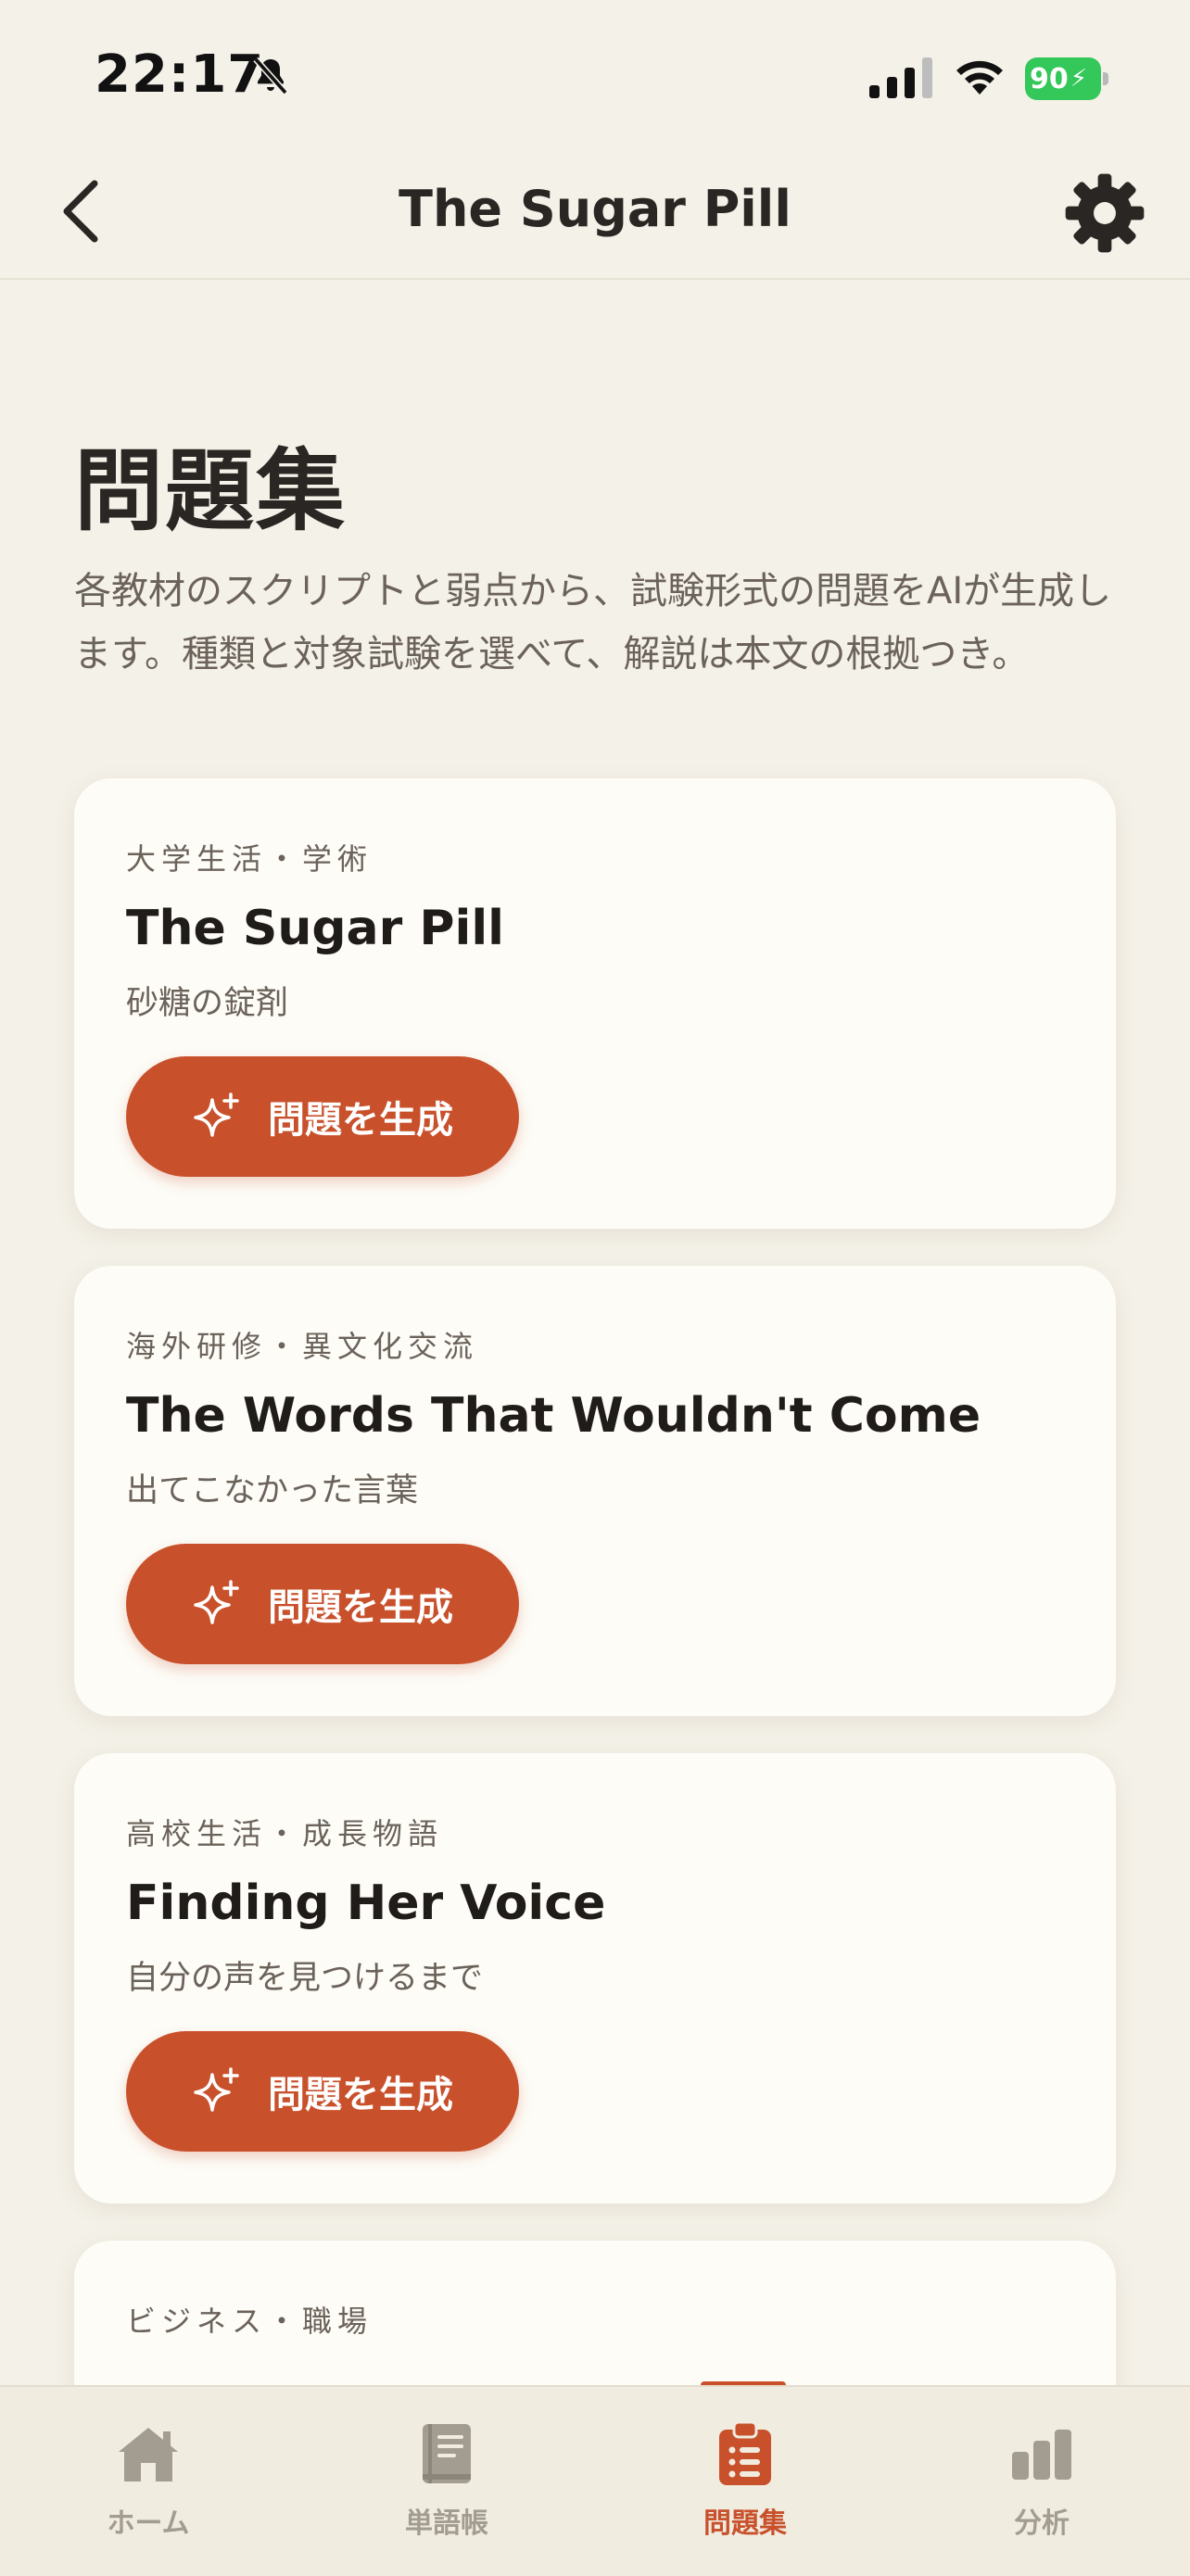  Describe the element at coordinates (315, 929) in the screenshot. I see `card-title: The Sugar Pill` at that location.